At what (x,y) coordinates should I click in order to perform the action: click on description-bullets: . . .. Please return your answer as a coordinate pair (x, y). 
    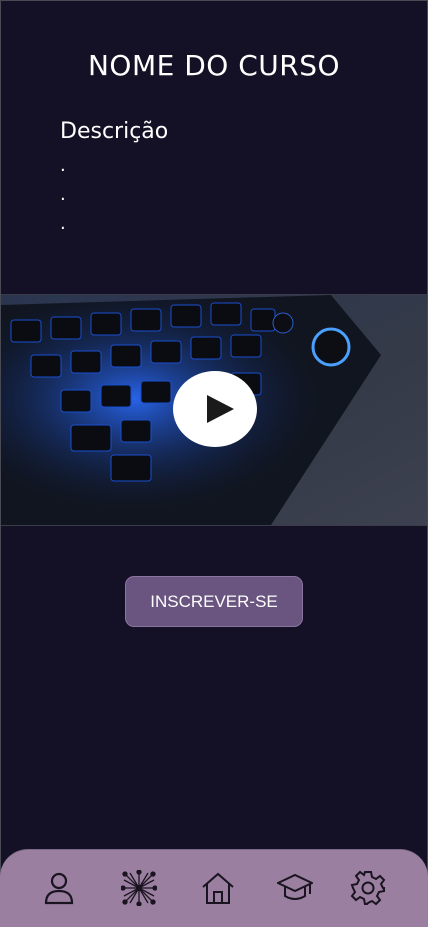
    Looking at the image, I should click on (63, 194).